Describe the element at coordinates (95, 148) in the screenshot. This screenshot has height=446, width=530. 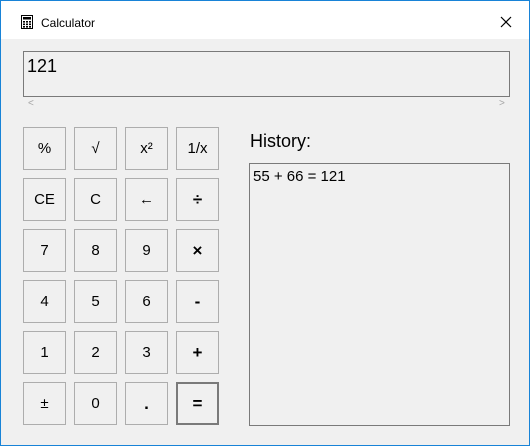
I see `sqrt-button: √` at that location.